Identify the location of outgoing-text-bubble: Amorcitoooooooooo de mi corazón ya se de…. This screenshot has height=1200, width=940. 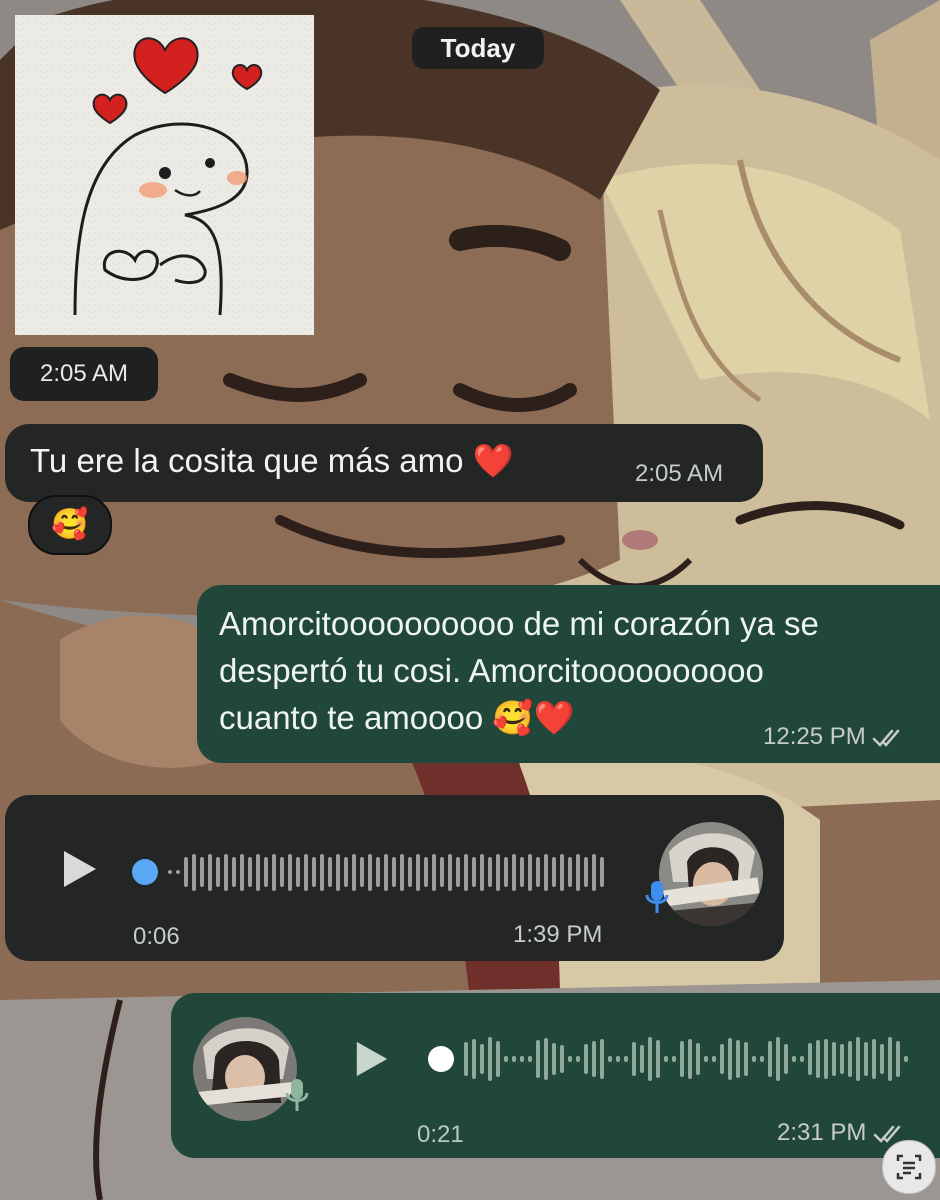
(568, 674).